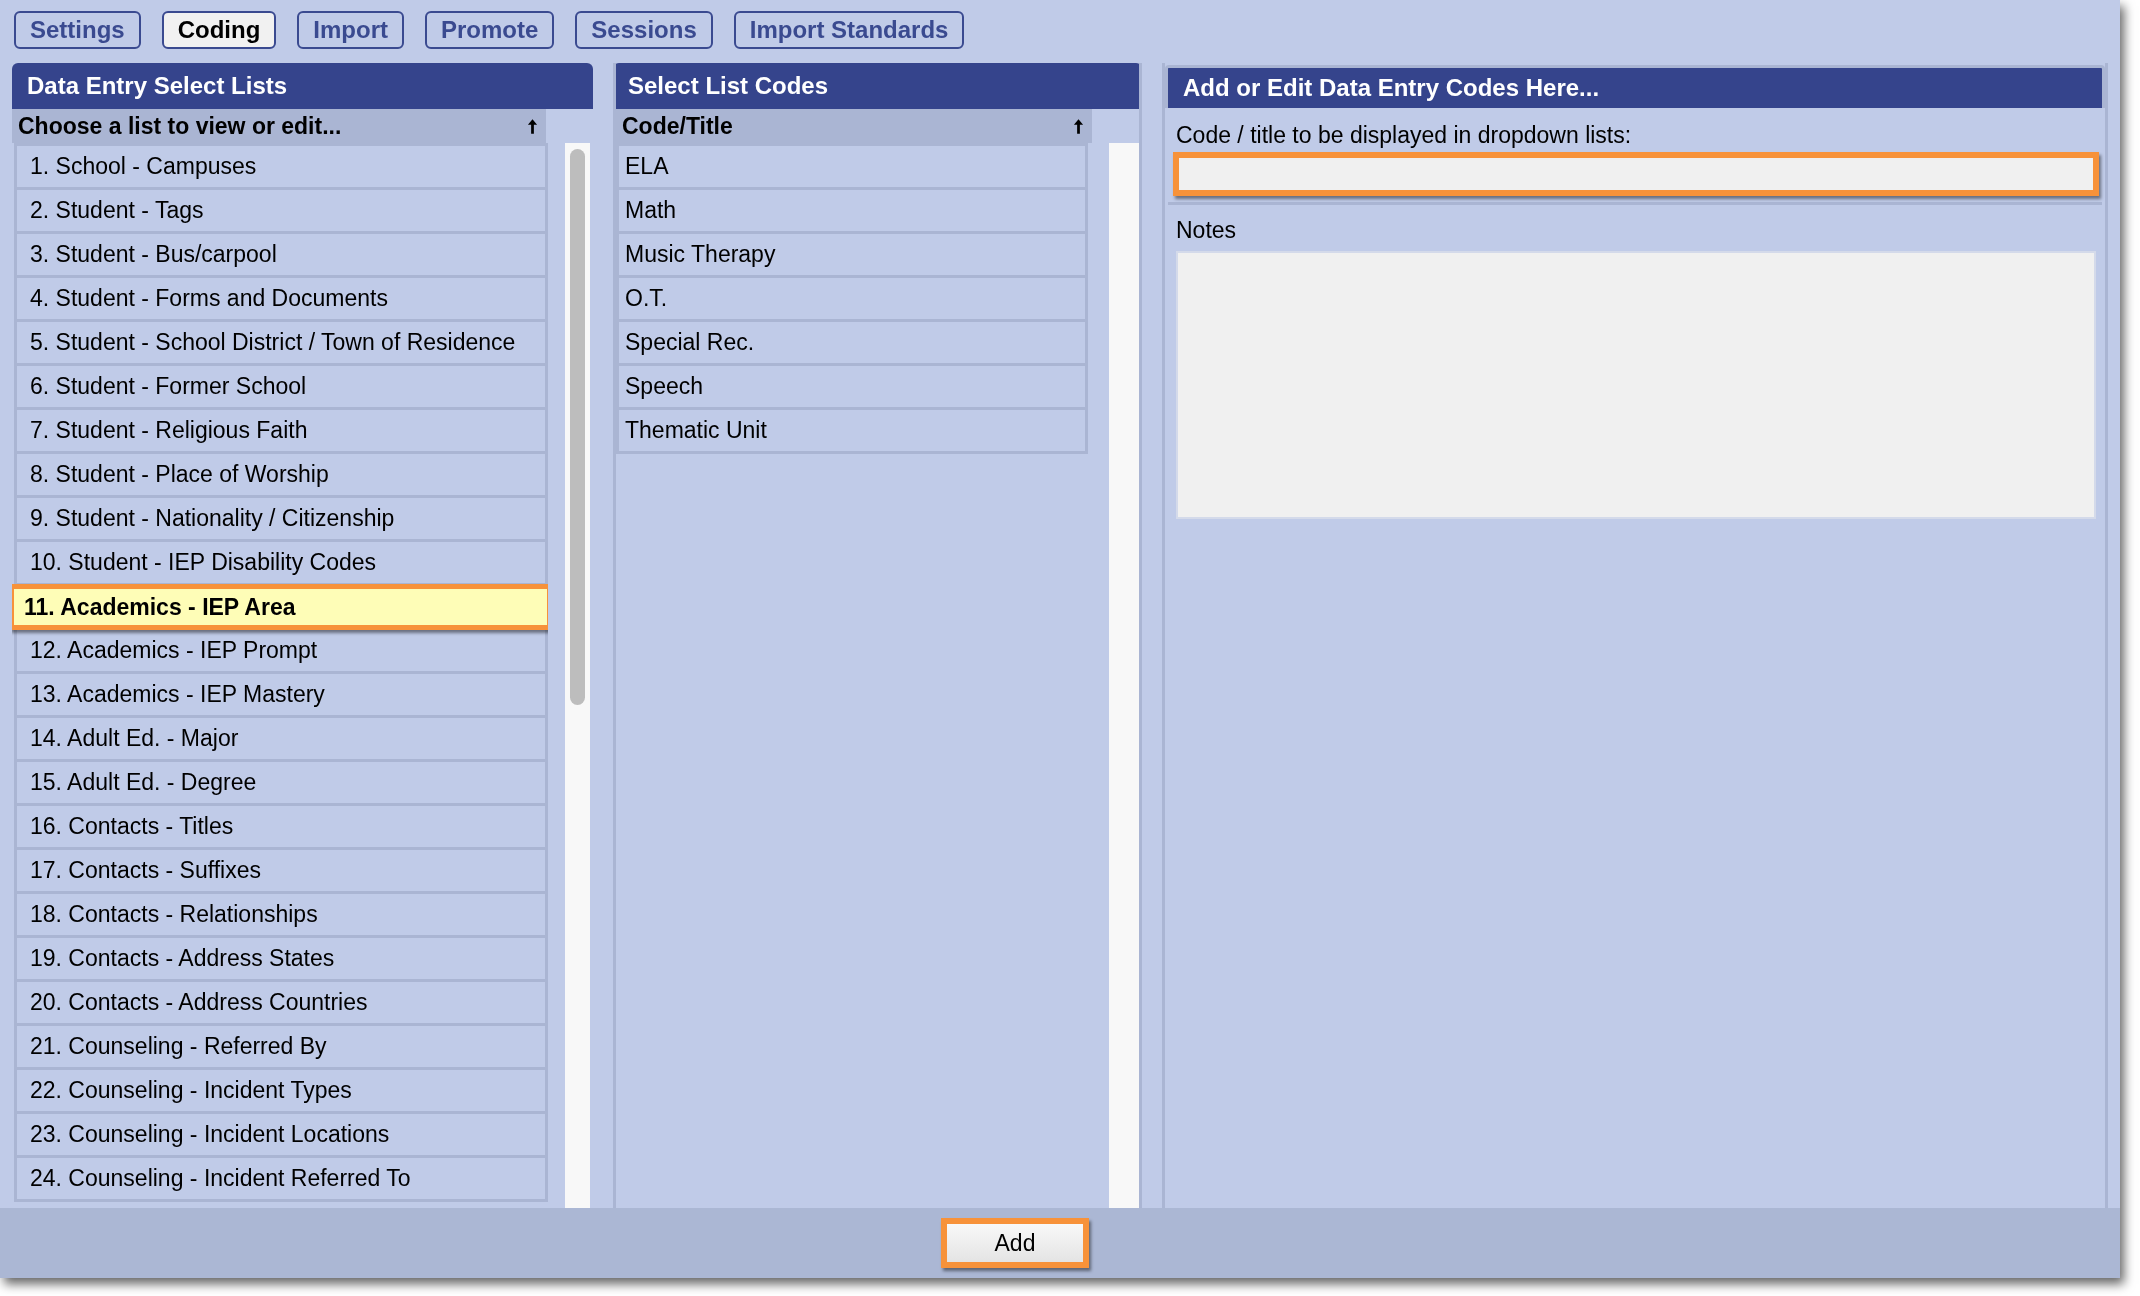 The image size is (2140, 1296). I want to click on list-item: 16. Contacts - Titles, so click(281, 828).